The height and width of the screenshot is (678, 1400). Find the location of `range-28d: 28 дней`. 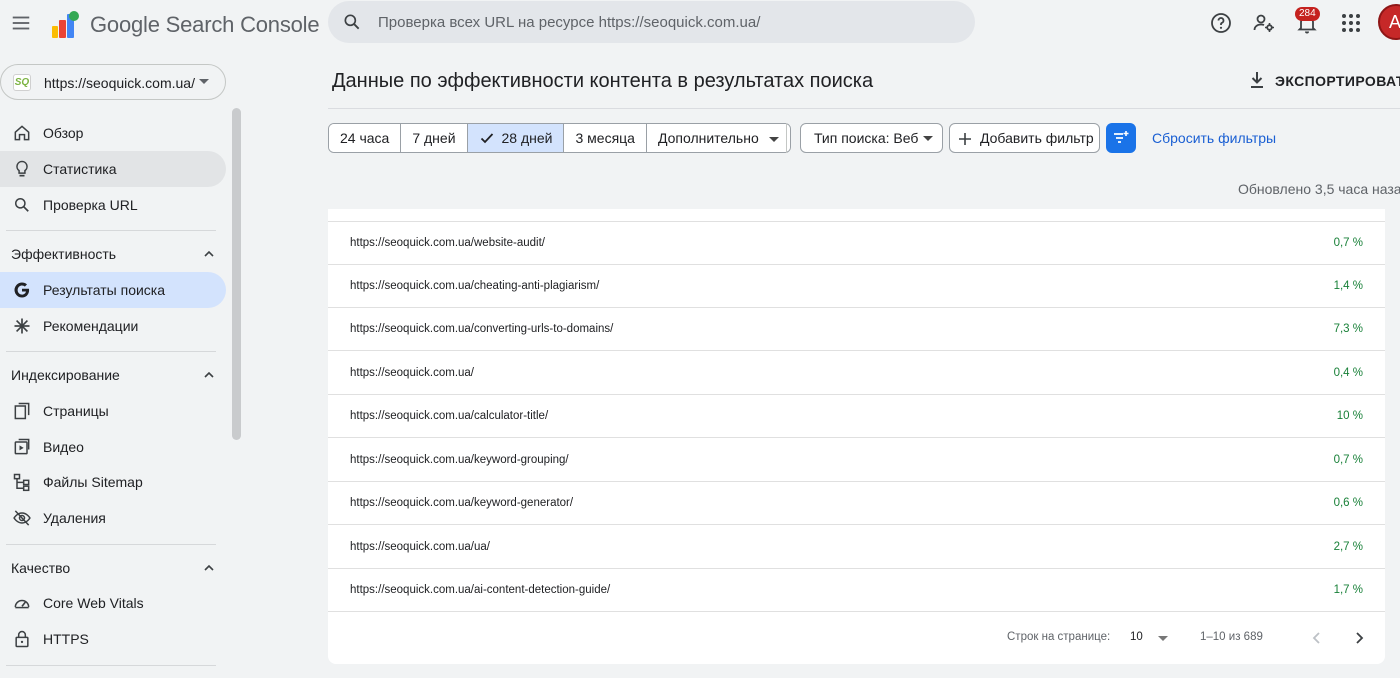

range-28d: 28 дней is located at coordinates (516, 138).